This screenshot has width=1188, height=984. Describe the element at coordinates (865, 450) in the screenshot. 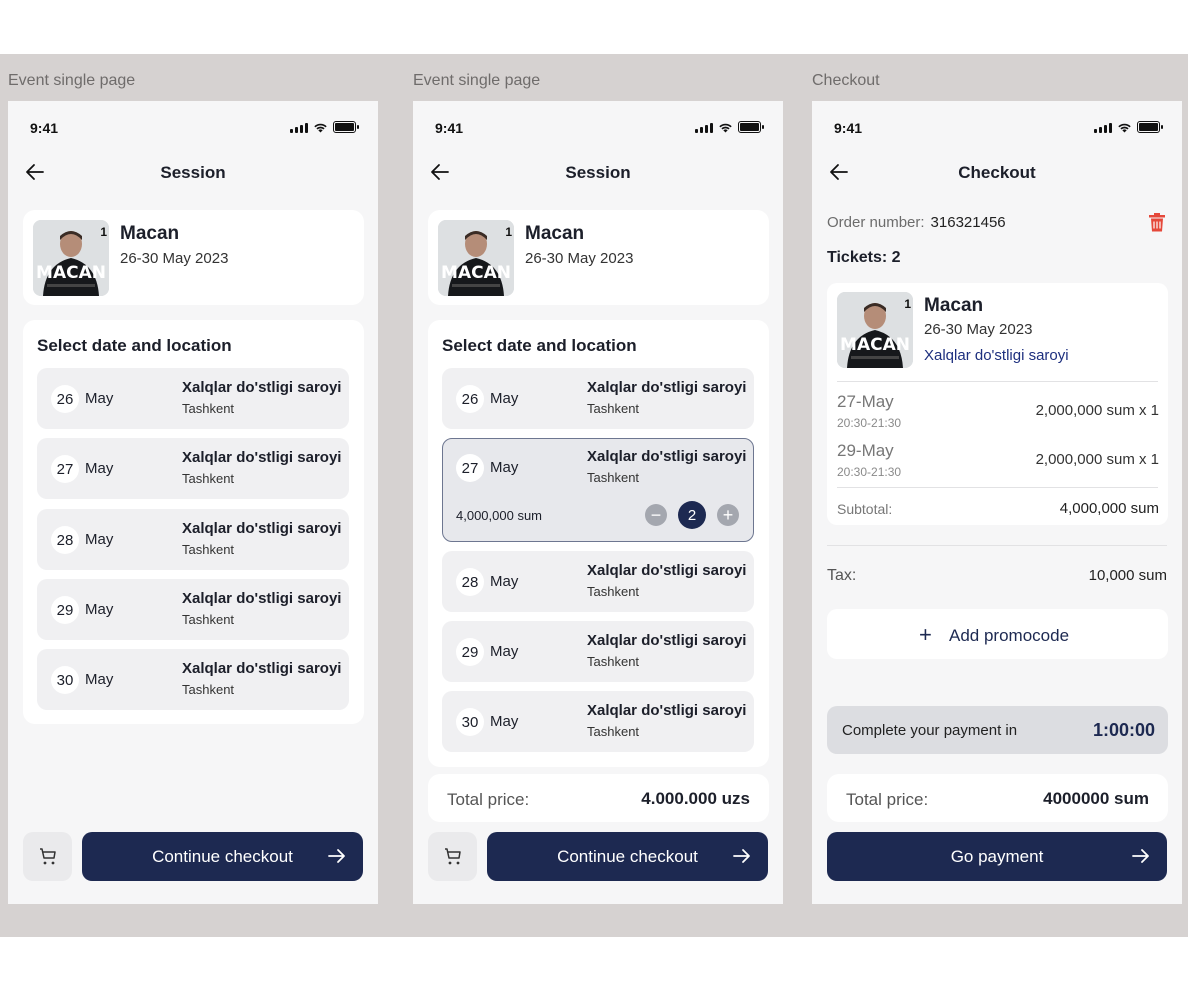

I see `line-item-date: 29-May` at that location.